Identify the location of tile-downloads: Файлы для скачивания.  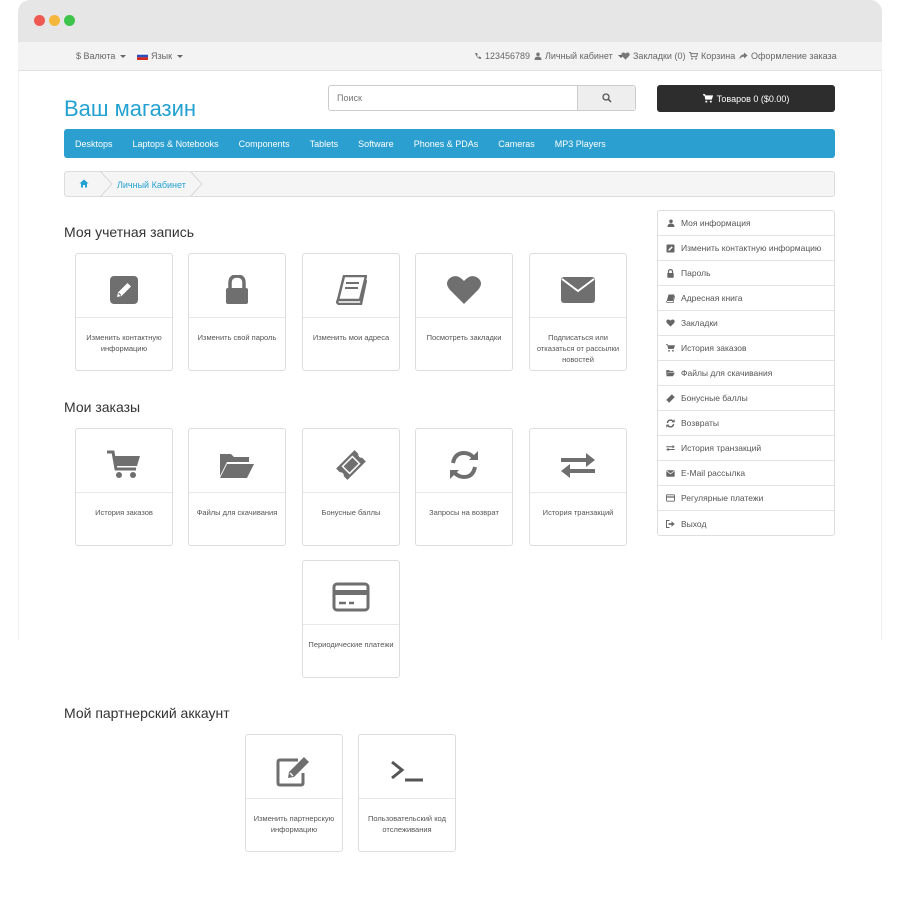
(237, 487).